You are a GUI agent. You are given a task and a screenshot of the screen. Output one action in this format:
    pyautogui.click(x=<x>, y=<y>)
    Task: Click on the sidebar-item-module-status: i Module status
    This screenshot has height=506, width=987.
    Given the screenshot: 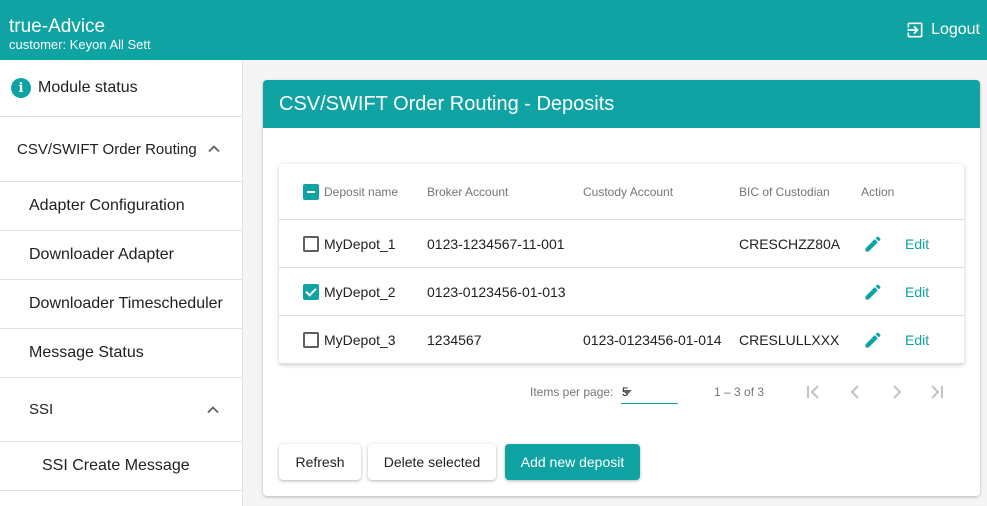 What is the action you would take?
    pyautogui.click(x=121, y=88)
    